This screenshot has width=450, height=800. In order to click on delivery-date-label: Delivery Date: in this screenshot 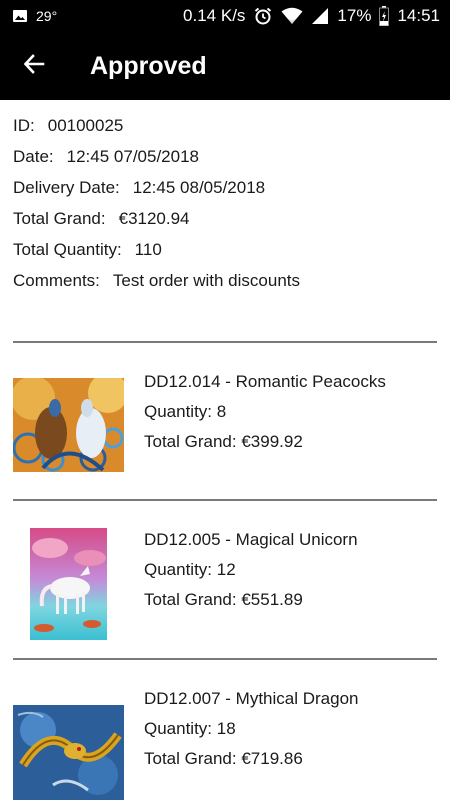, I will do `click(66, 187)`.